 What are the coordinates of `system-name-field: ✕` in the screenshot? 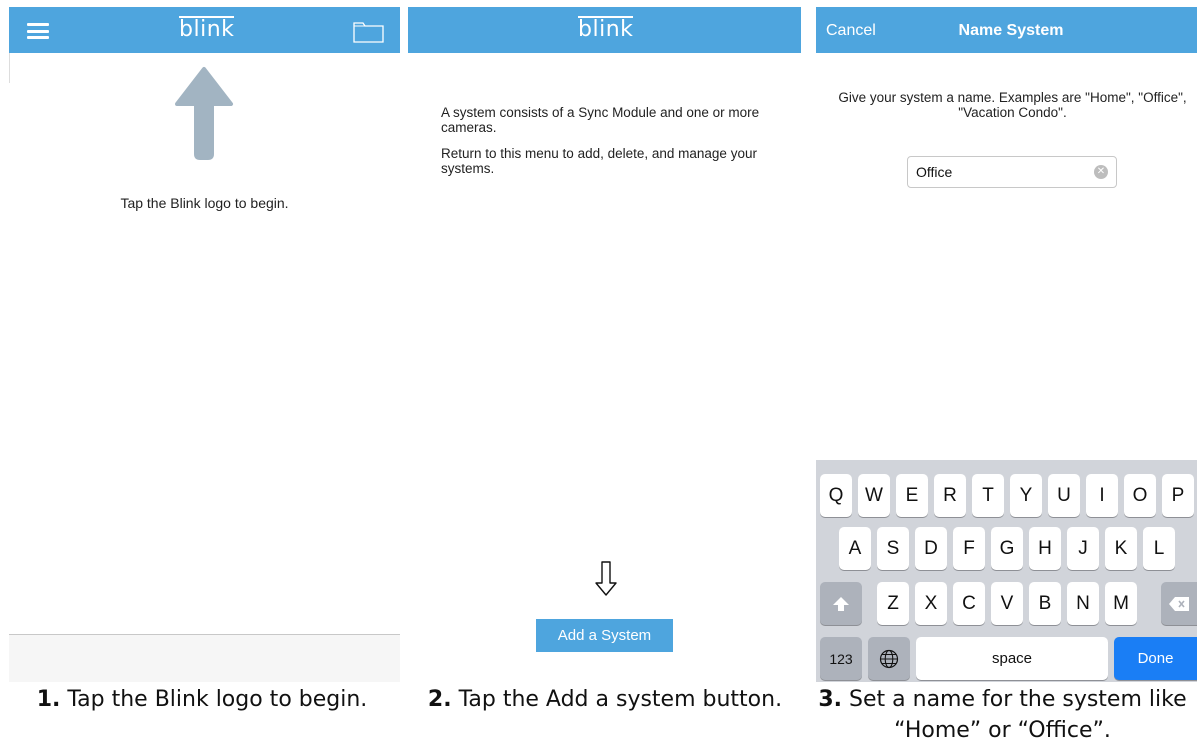 It's located at (1012, 172).